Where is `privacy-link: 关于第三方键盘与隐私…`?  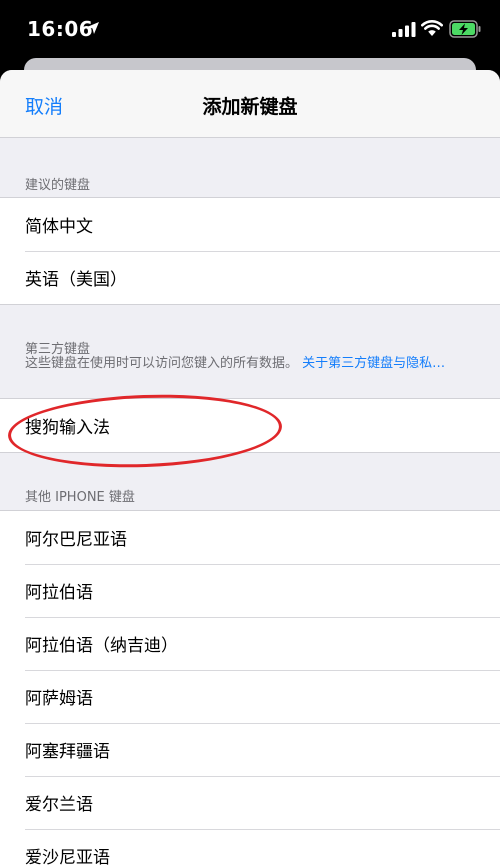 privacy-link: 关于第三方键盘与隐私… is located at coordinates (373, 363).